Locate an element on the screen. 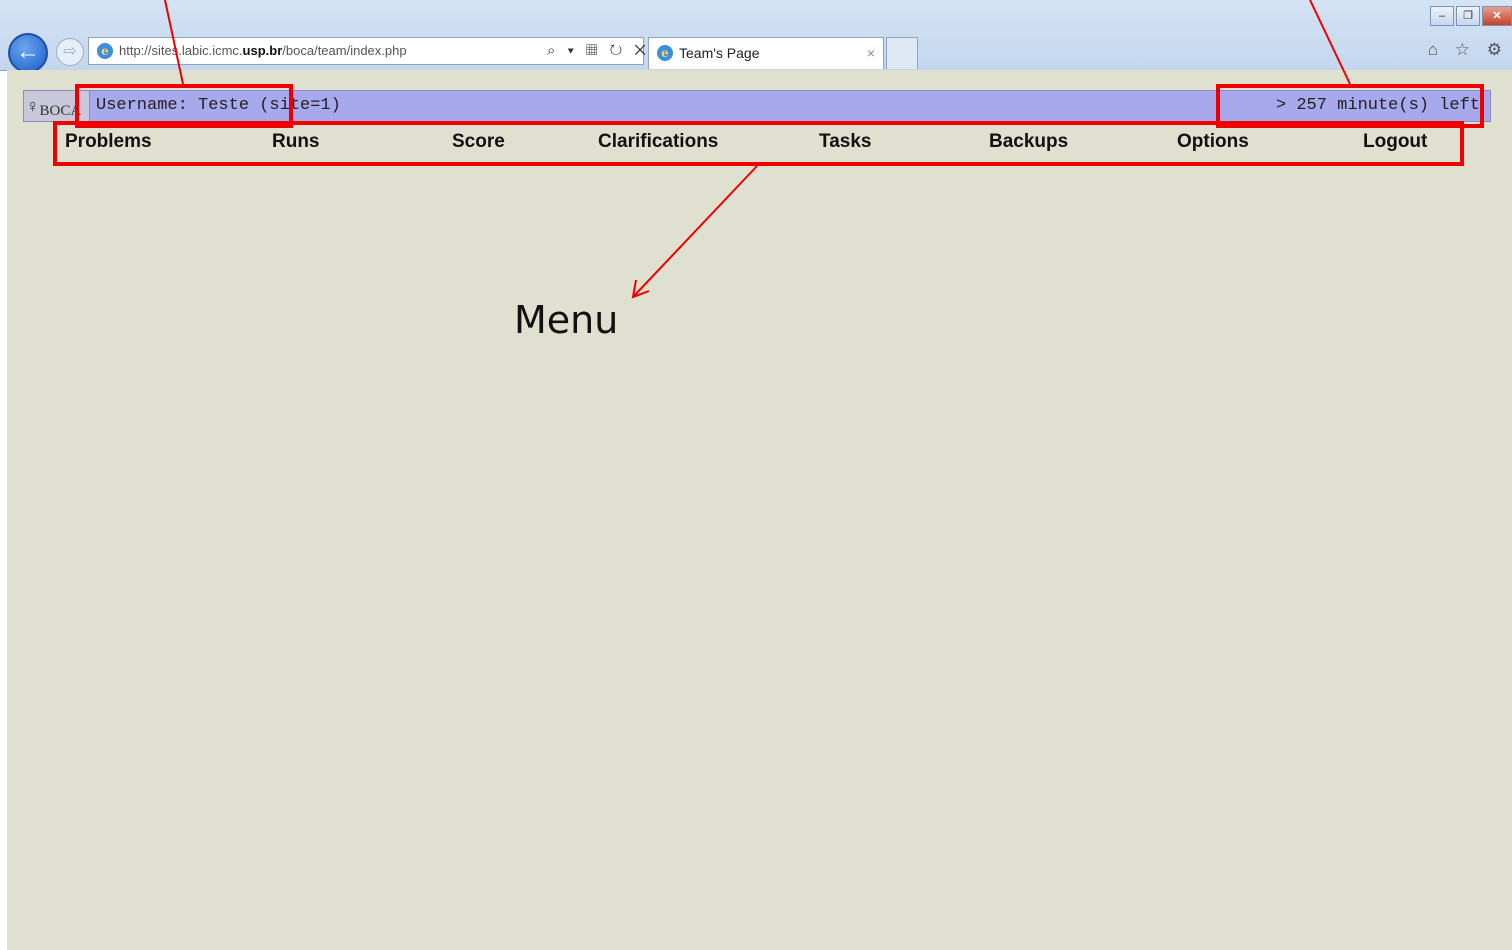 The image size is (1512, 950). forward-arrow-icon: ⇨ is located at coordinates (70, 51).